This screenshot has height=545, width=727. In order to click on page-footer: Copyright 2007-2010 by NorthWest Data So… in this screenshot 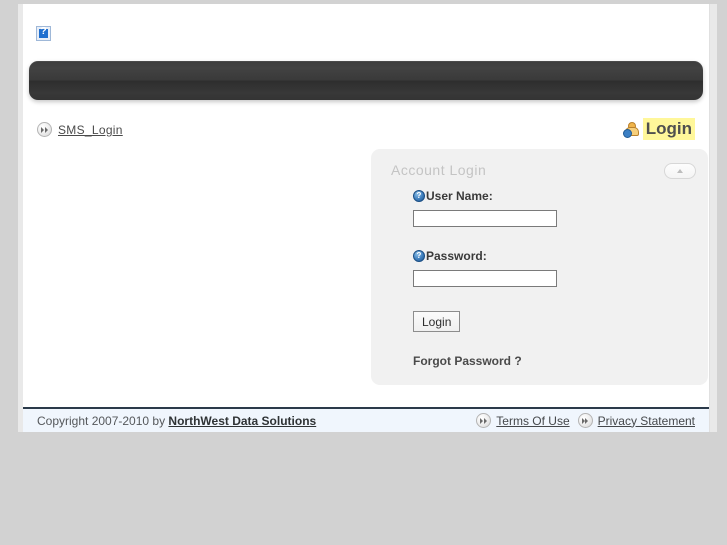, I will do `click(366, 419)`.